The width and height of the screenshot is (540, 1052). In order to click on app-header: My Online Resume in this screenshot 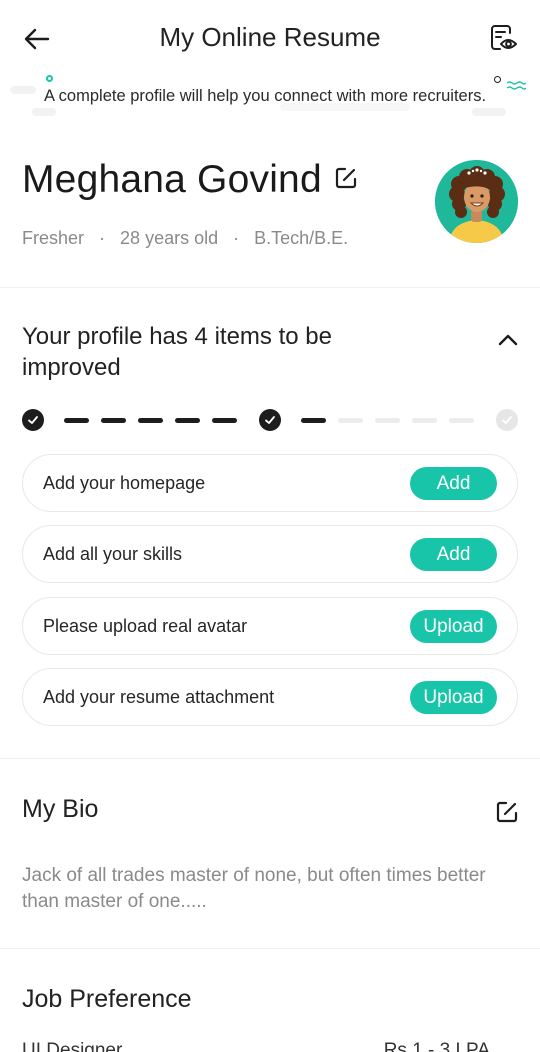, I will do `click(270, 38)`.